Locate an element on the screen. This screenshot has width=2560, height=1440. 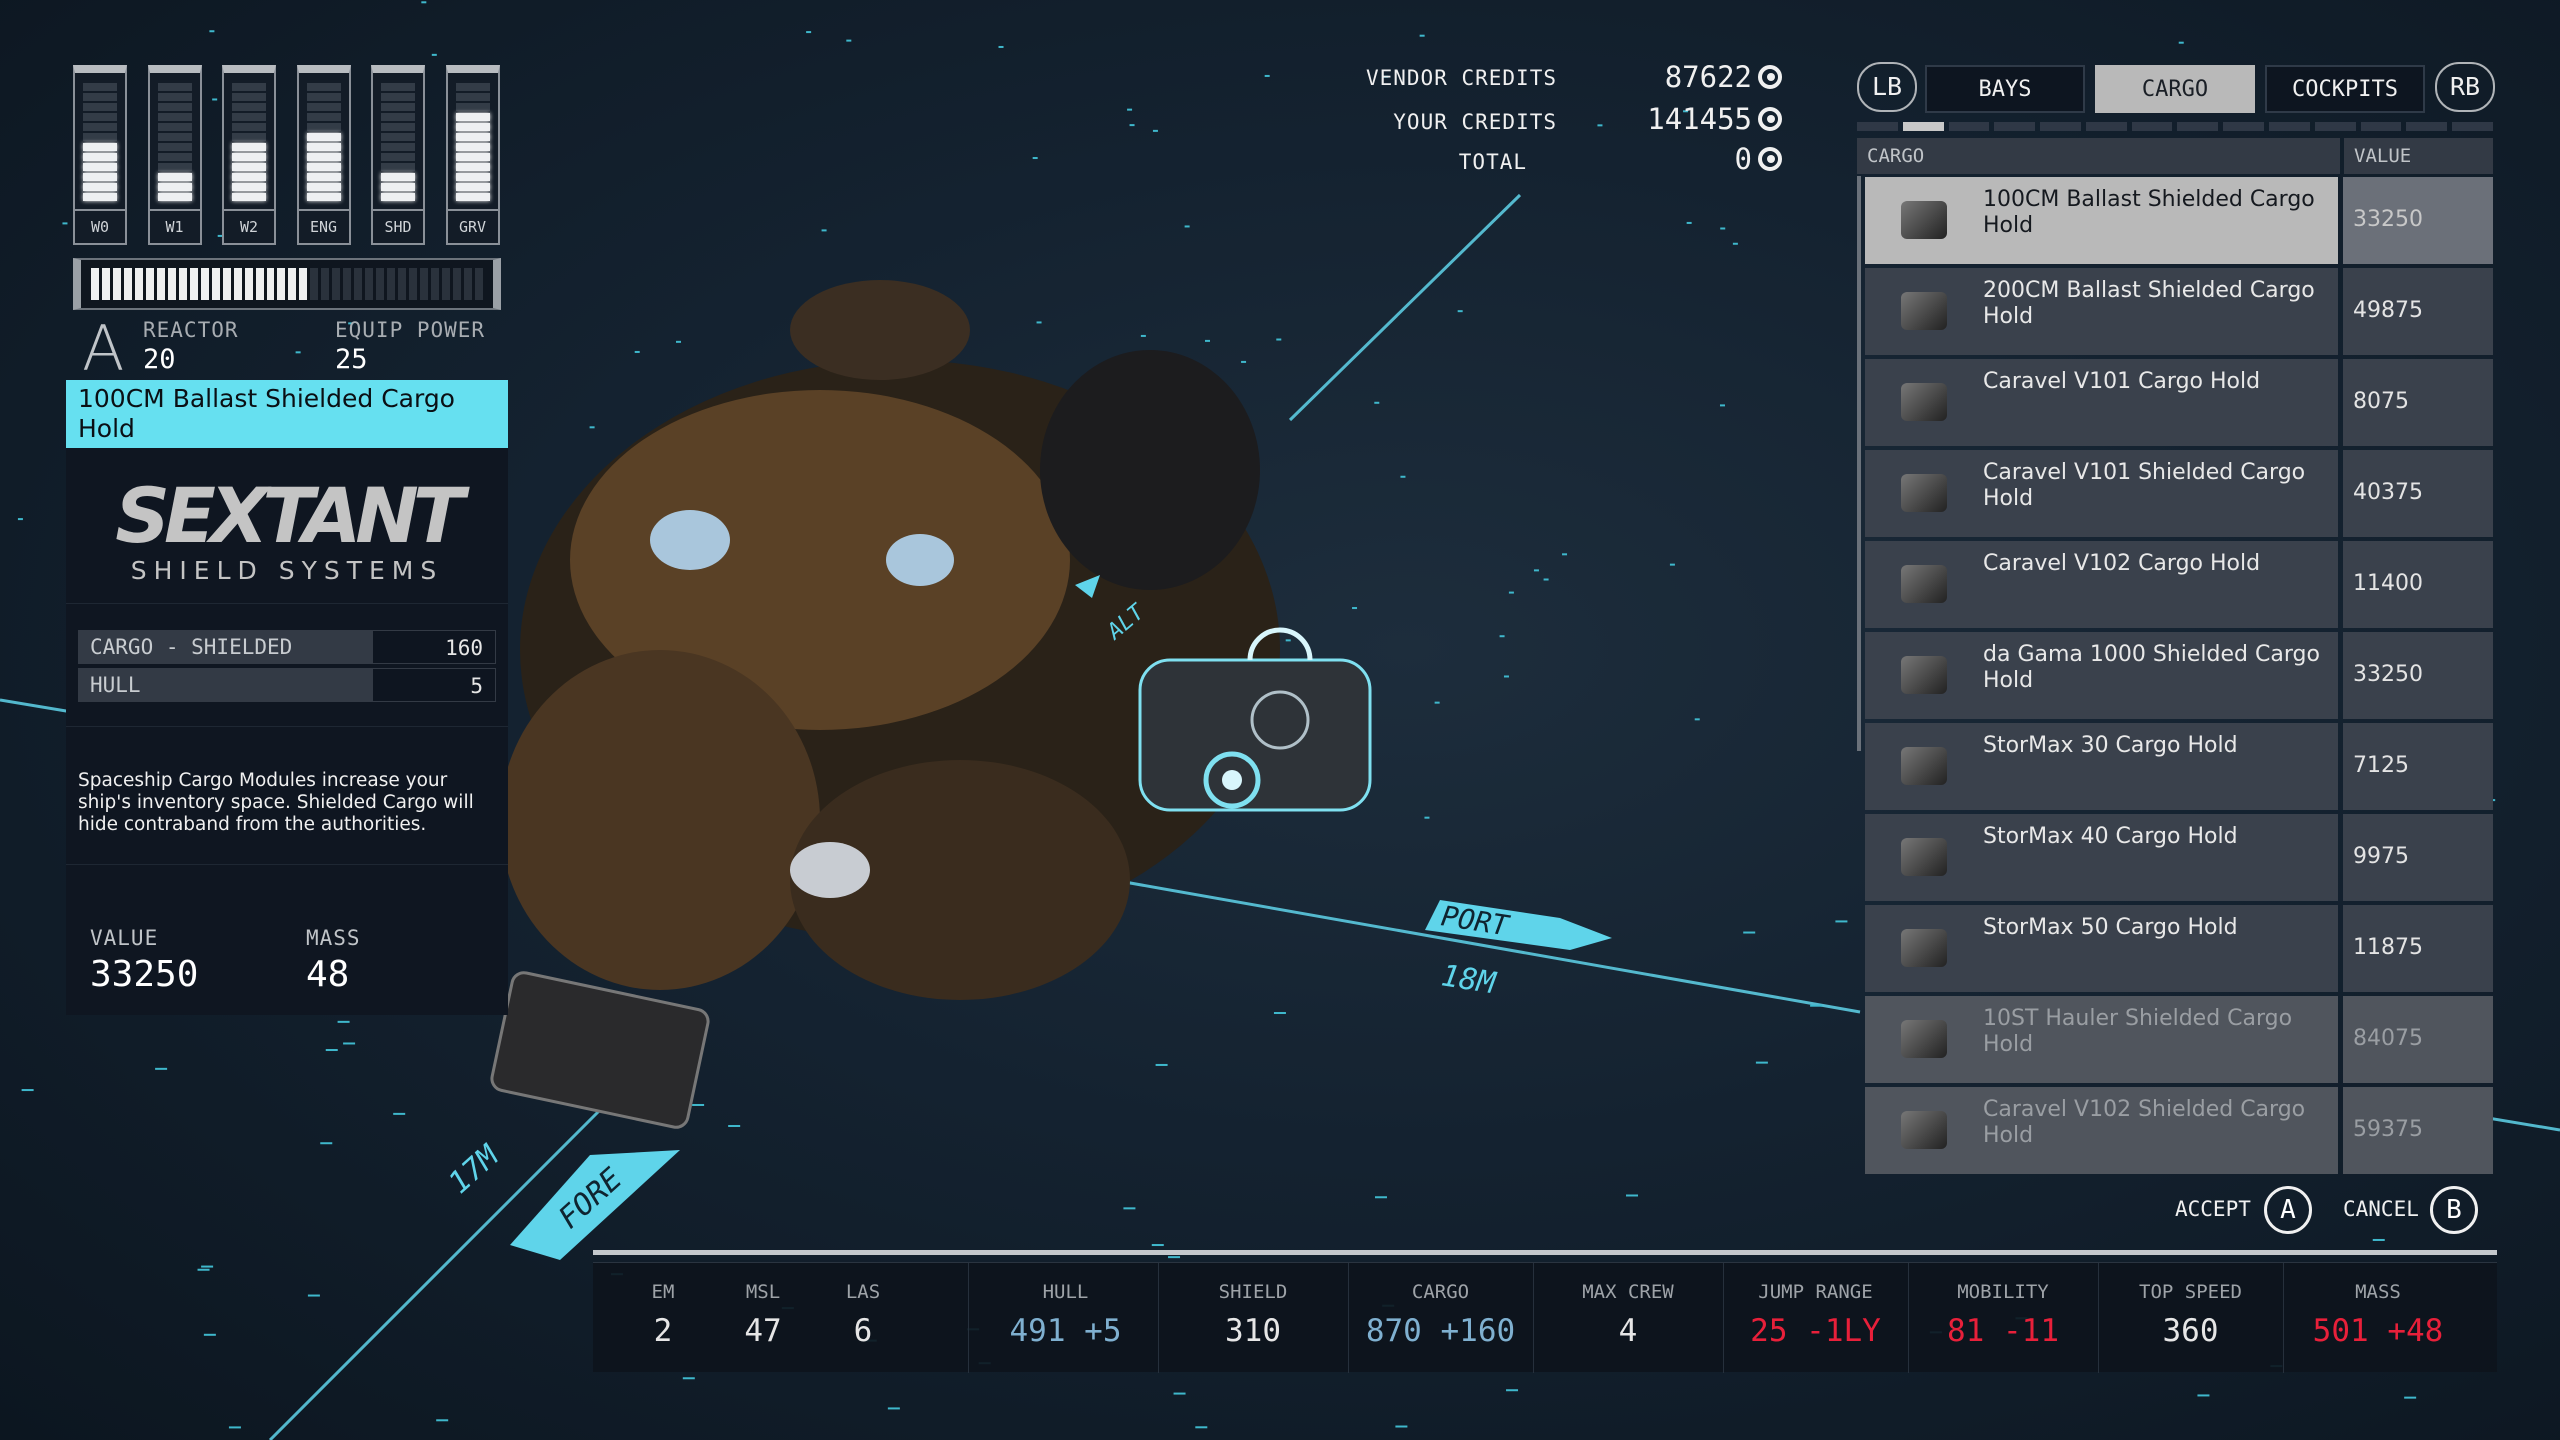
stat-value: 25 -1LY is located at coordinates (1815, 1331).